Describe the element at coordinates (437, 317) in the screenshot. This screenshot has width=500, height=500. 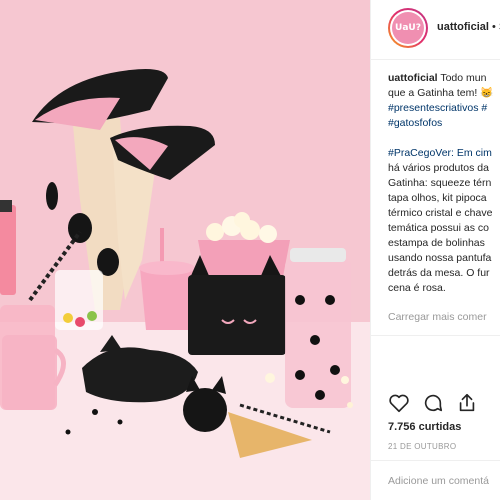
I see `load-more-comments: Carregar mais comer` at that location.